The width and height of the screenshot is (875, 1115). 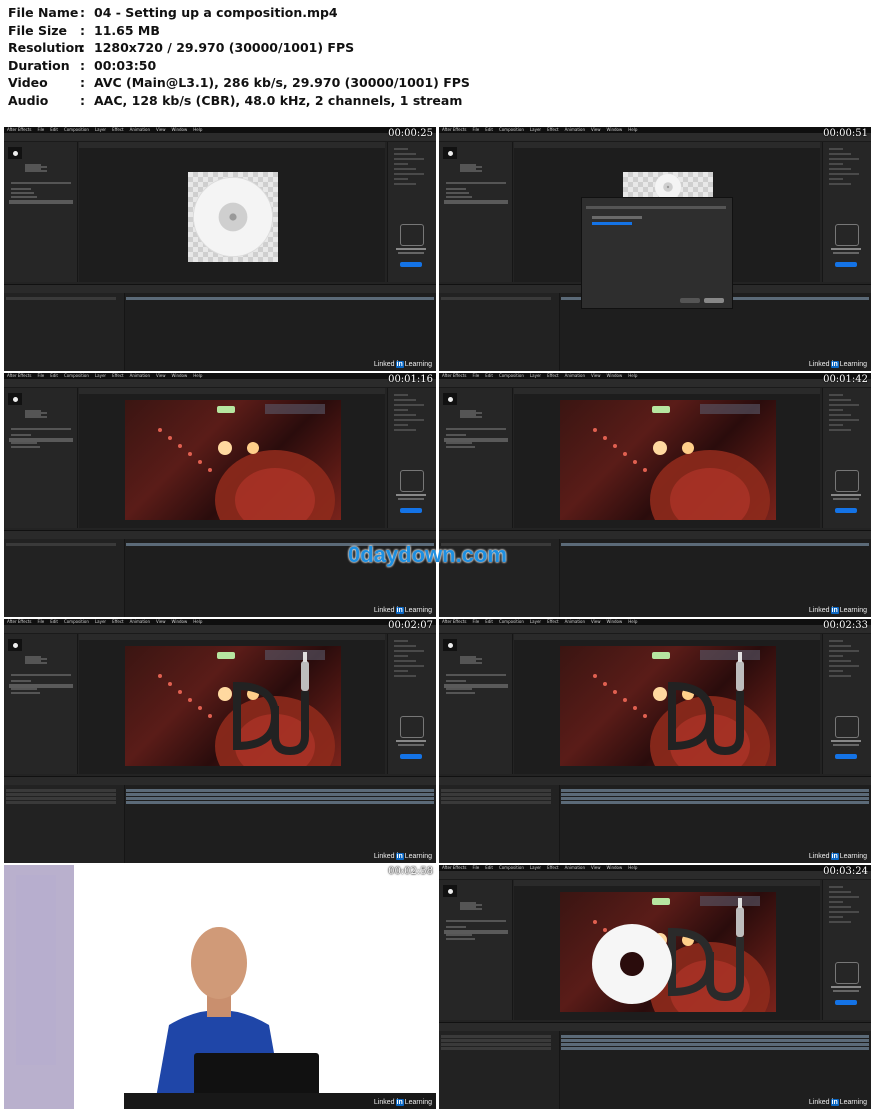 I want to click on ae-menu-item: Effect, so click(x=118, y=621).